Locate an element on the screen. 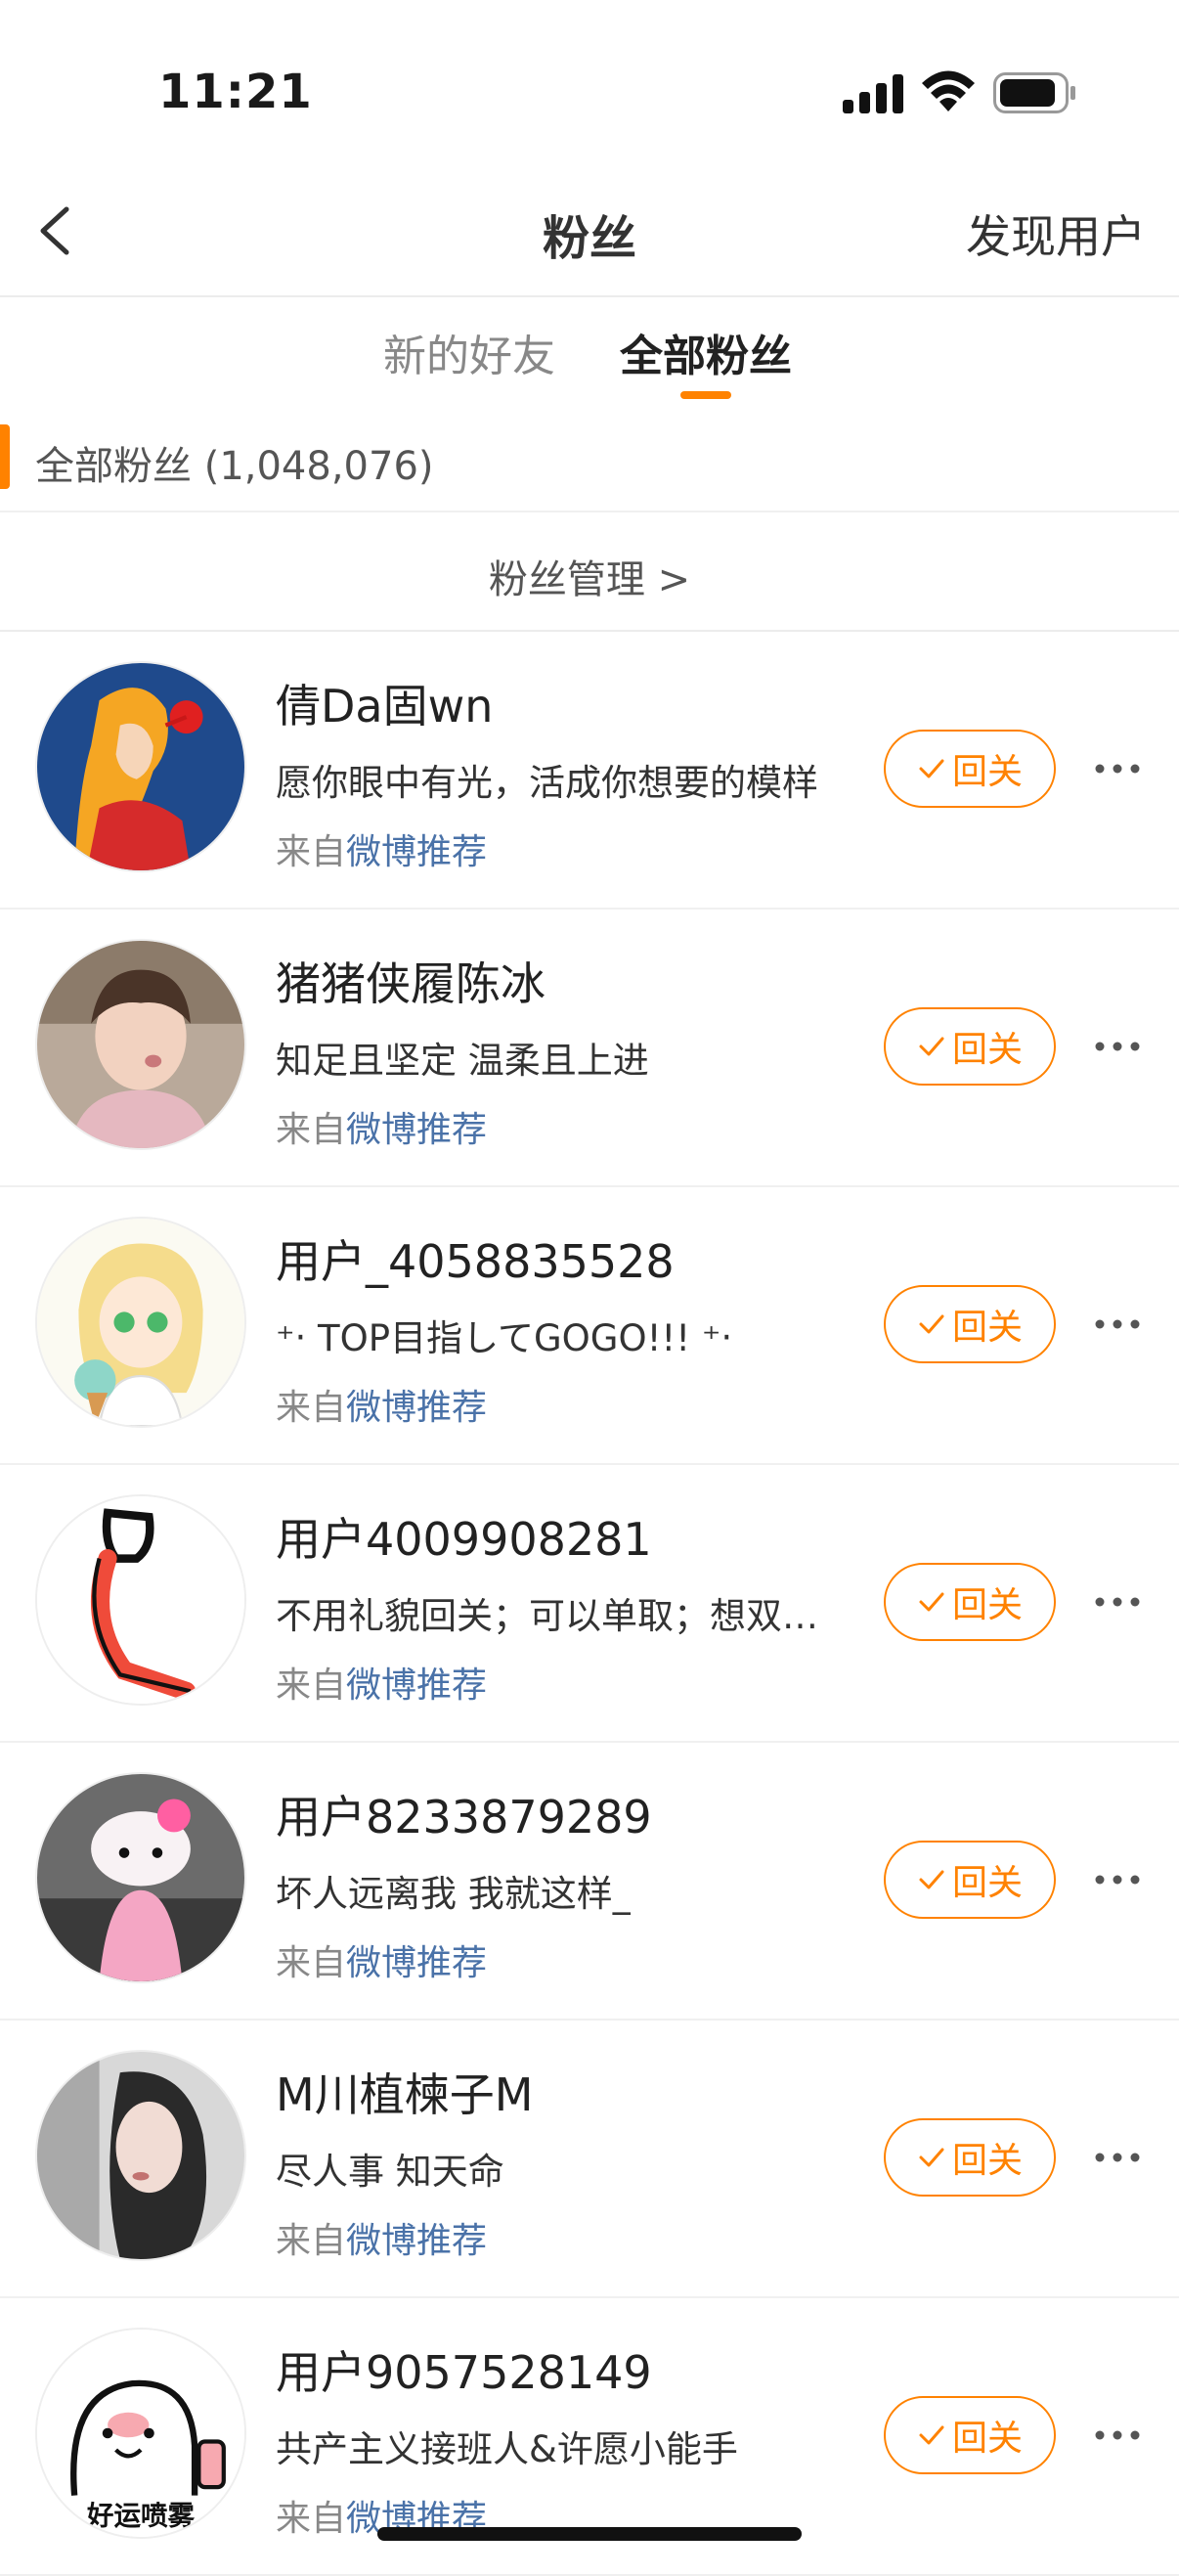  list-item: 用户4009908281 不用礼貌回关；可以单取；想双关的话 来自微博推荐 回关 is located at coordinates (589, 1604).